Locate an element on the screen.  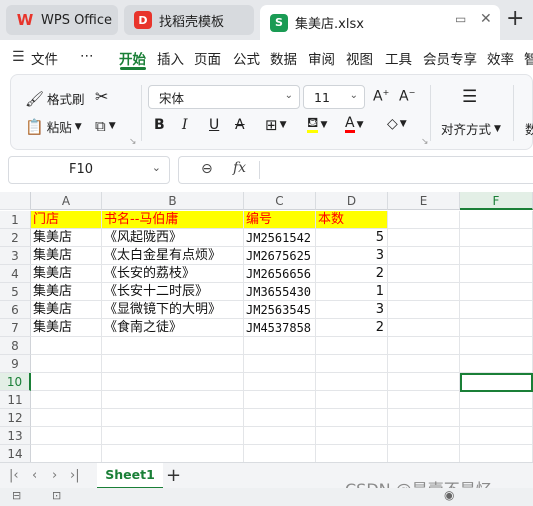
cell-c10 is located at coordinates (280, 382).